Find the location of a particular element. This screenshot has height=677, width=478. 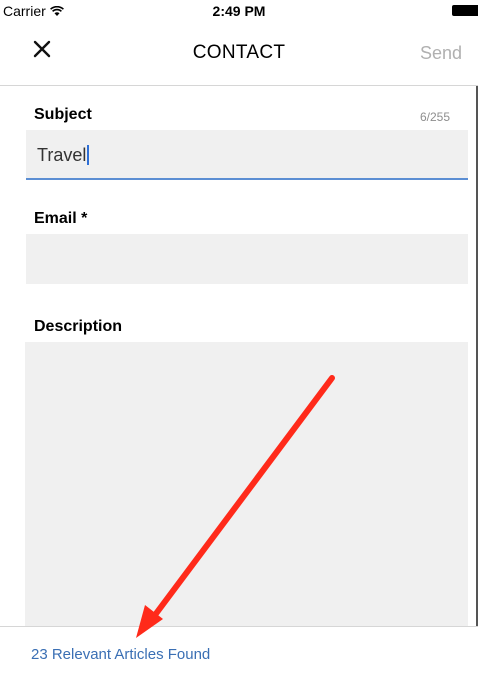

page-title: CONTACT is located at coordinates (239, 52).